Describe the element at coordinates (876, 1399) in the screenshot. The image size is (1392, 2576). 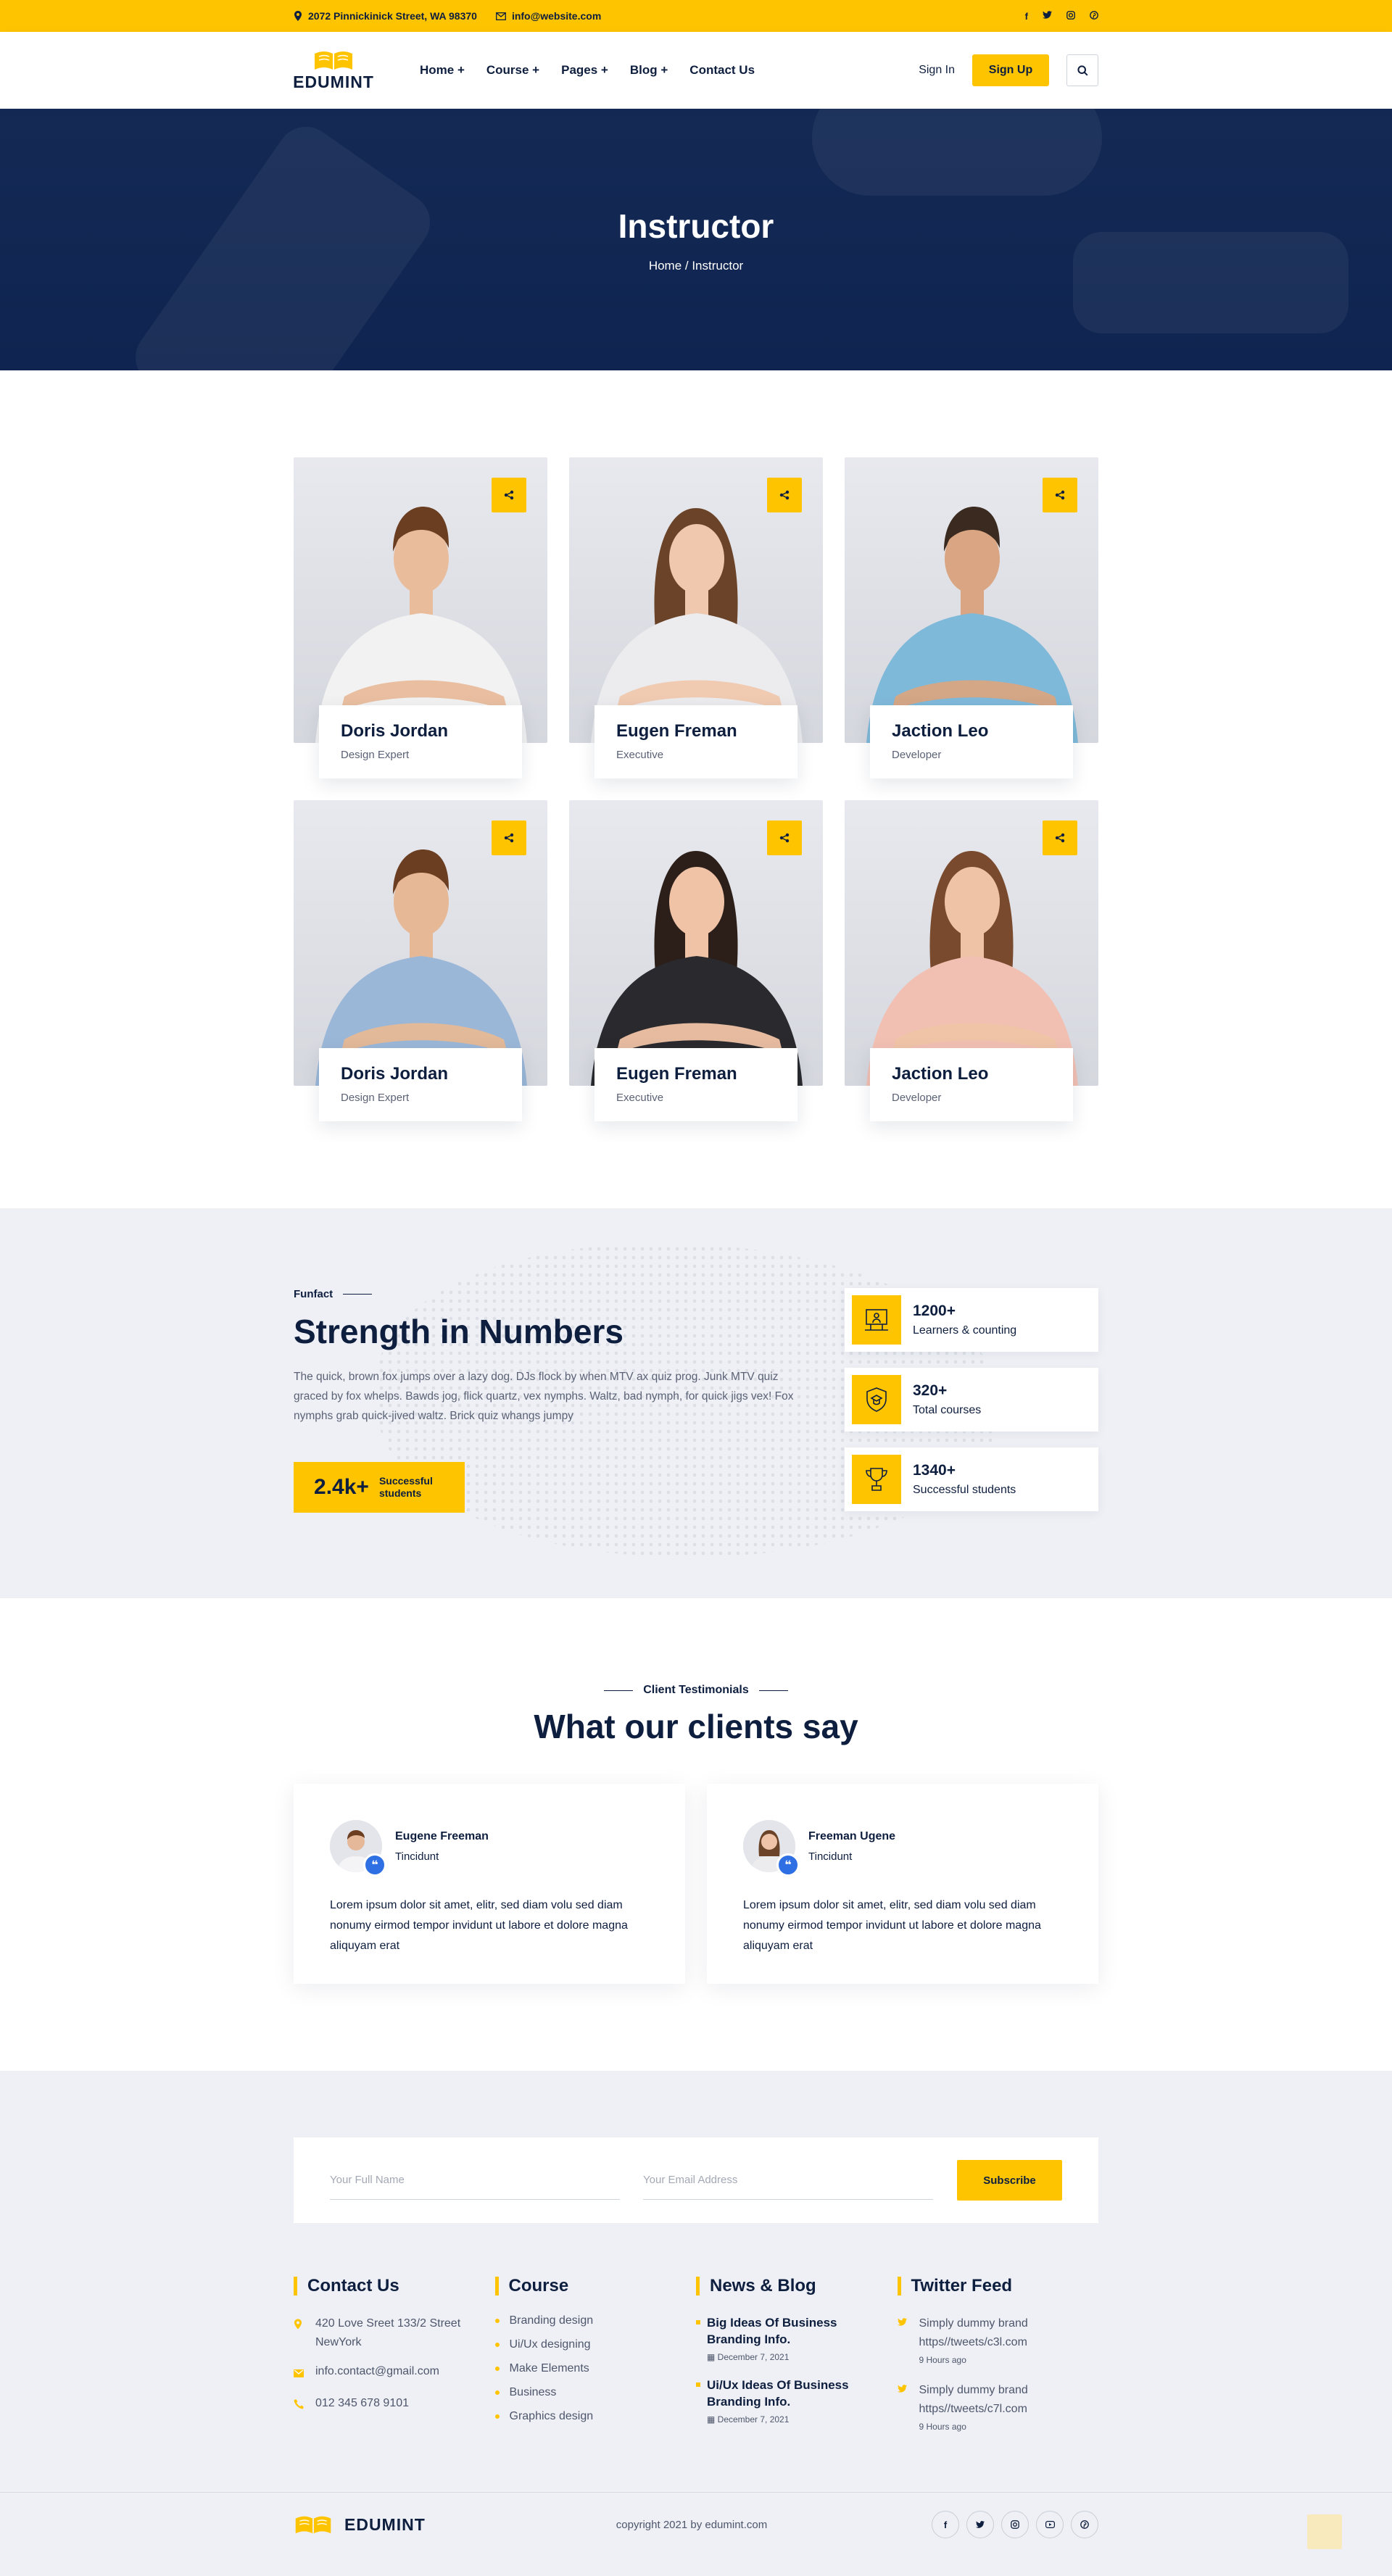
I see `shield-icon` at that location.